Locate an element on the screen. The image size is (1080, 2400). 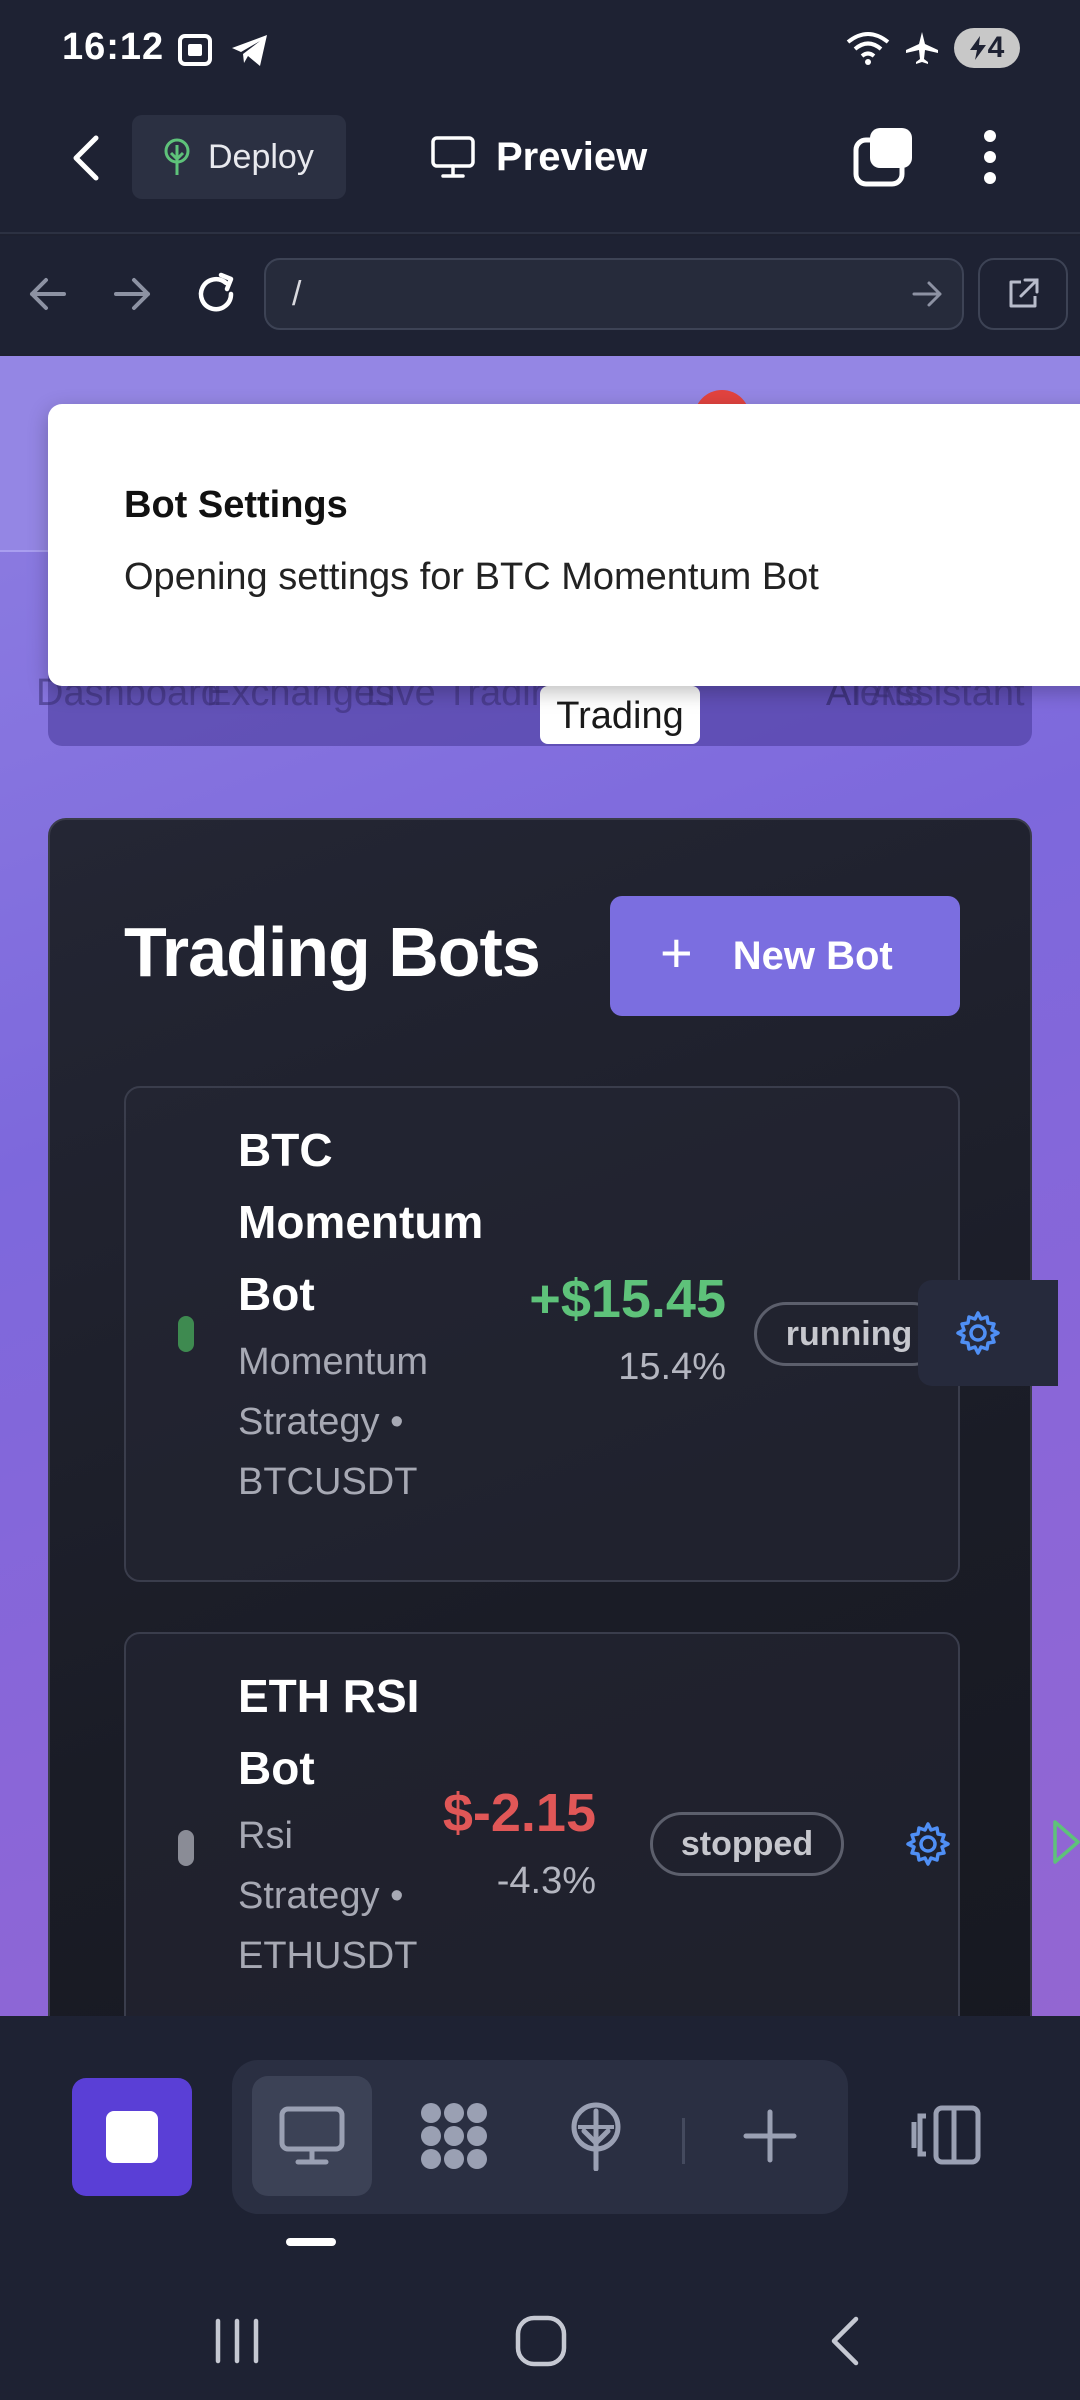
bottom-toolbar is located at coordinates (540, 2146).